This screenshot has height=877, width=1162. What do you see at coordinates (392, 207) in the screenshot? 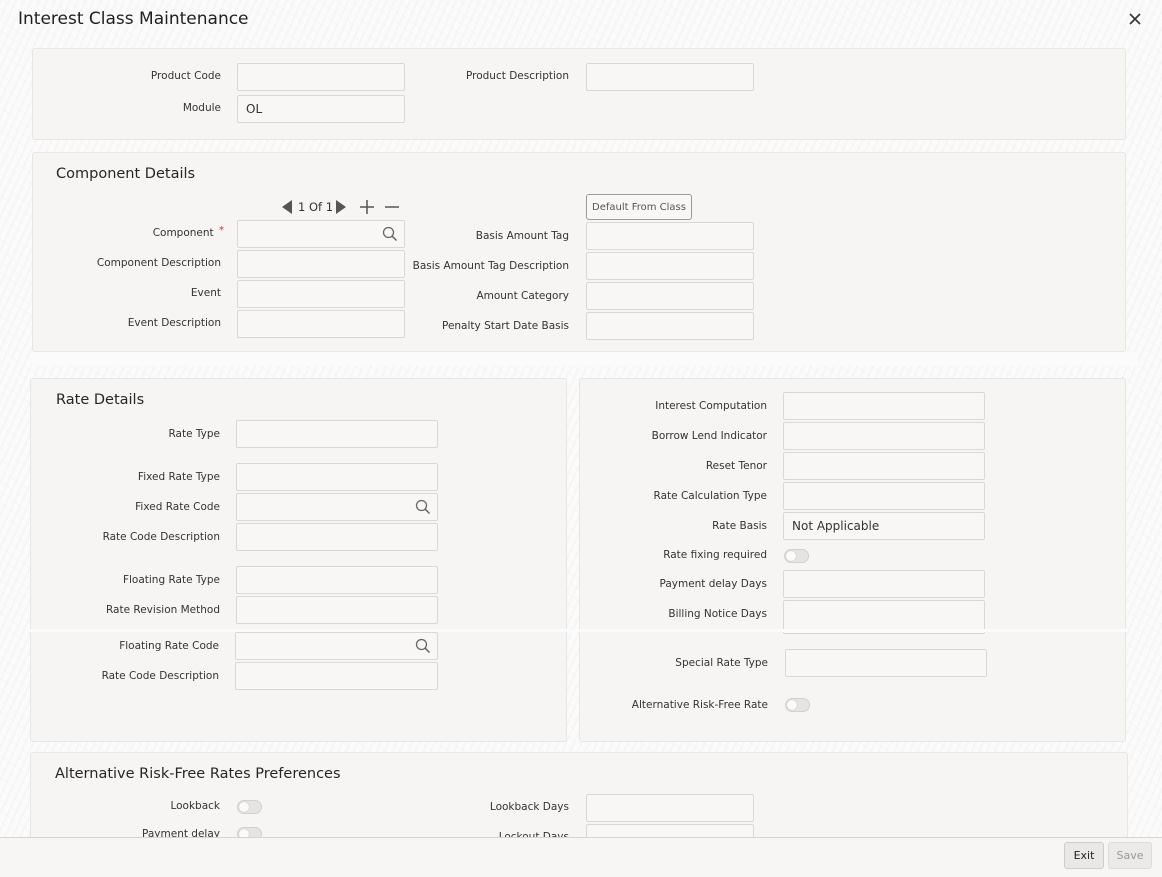
I see `minus-icon` at bounding box center [392, 207].